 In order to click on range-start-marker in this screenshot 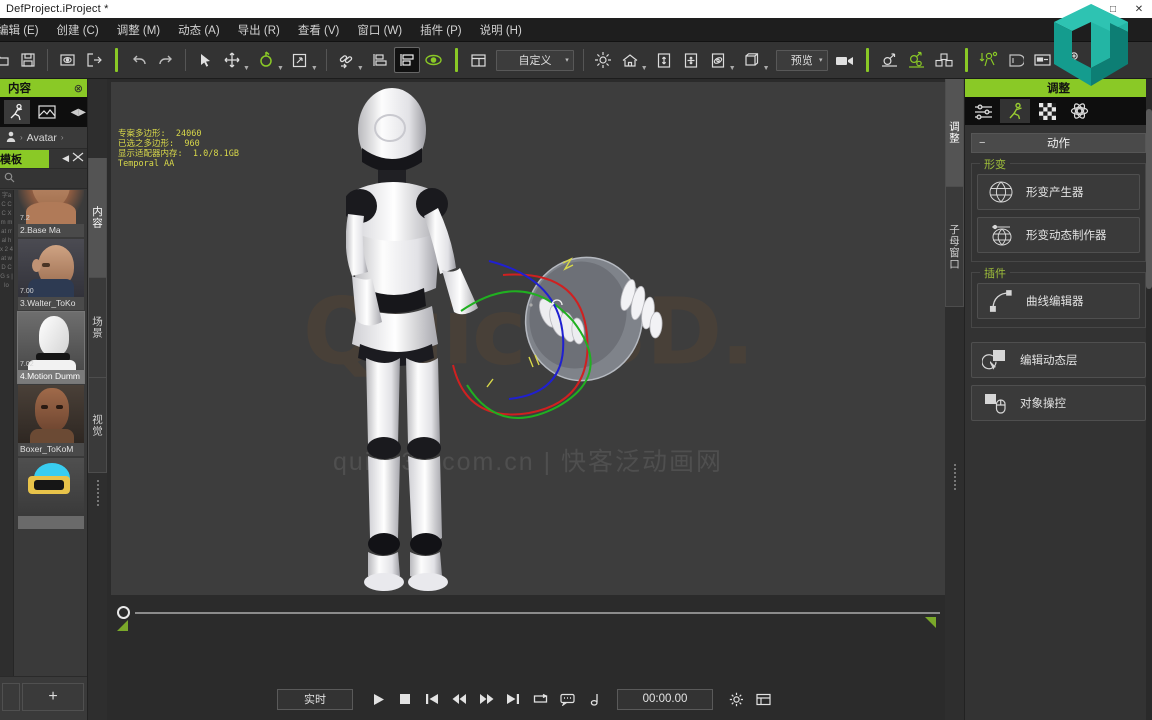, I will do `click(122, 625)`.